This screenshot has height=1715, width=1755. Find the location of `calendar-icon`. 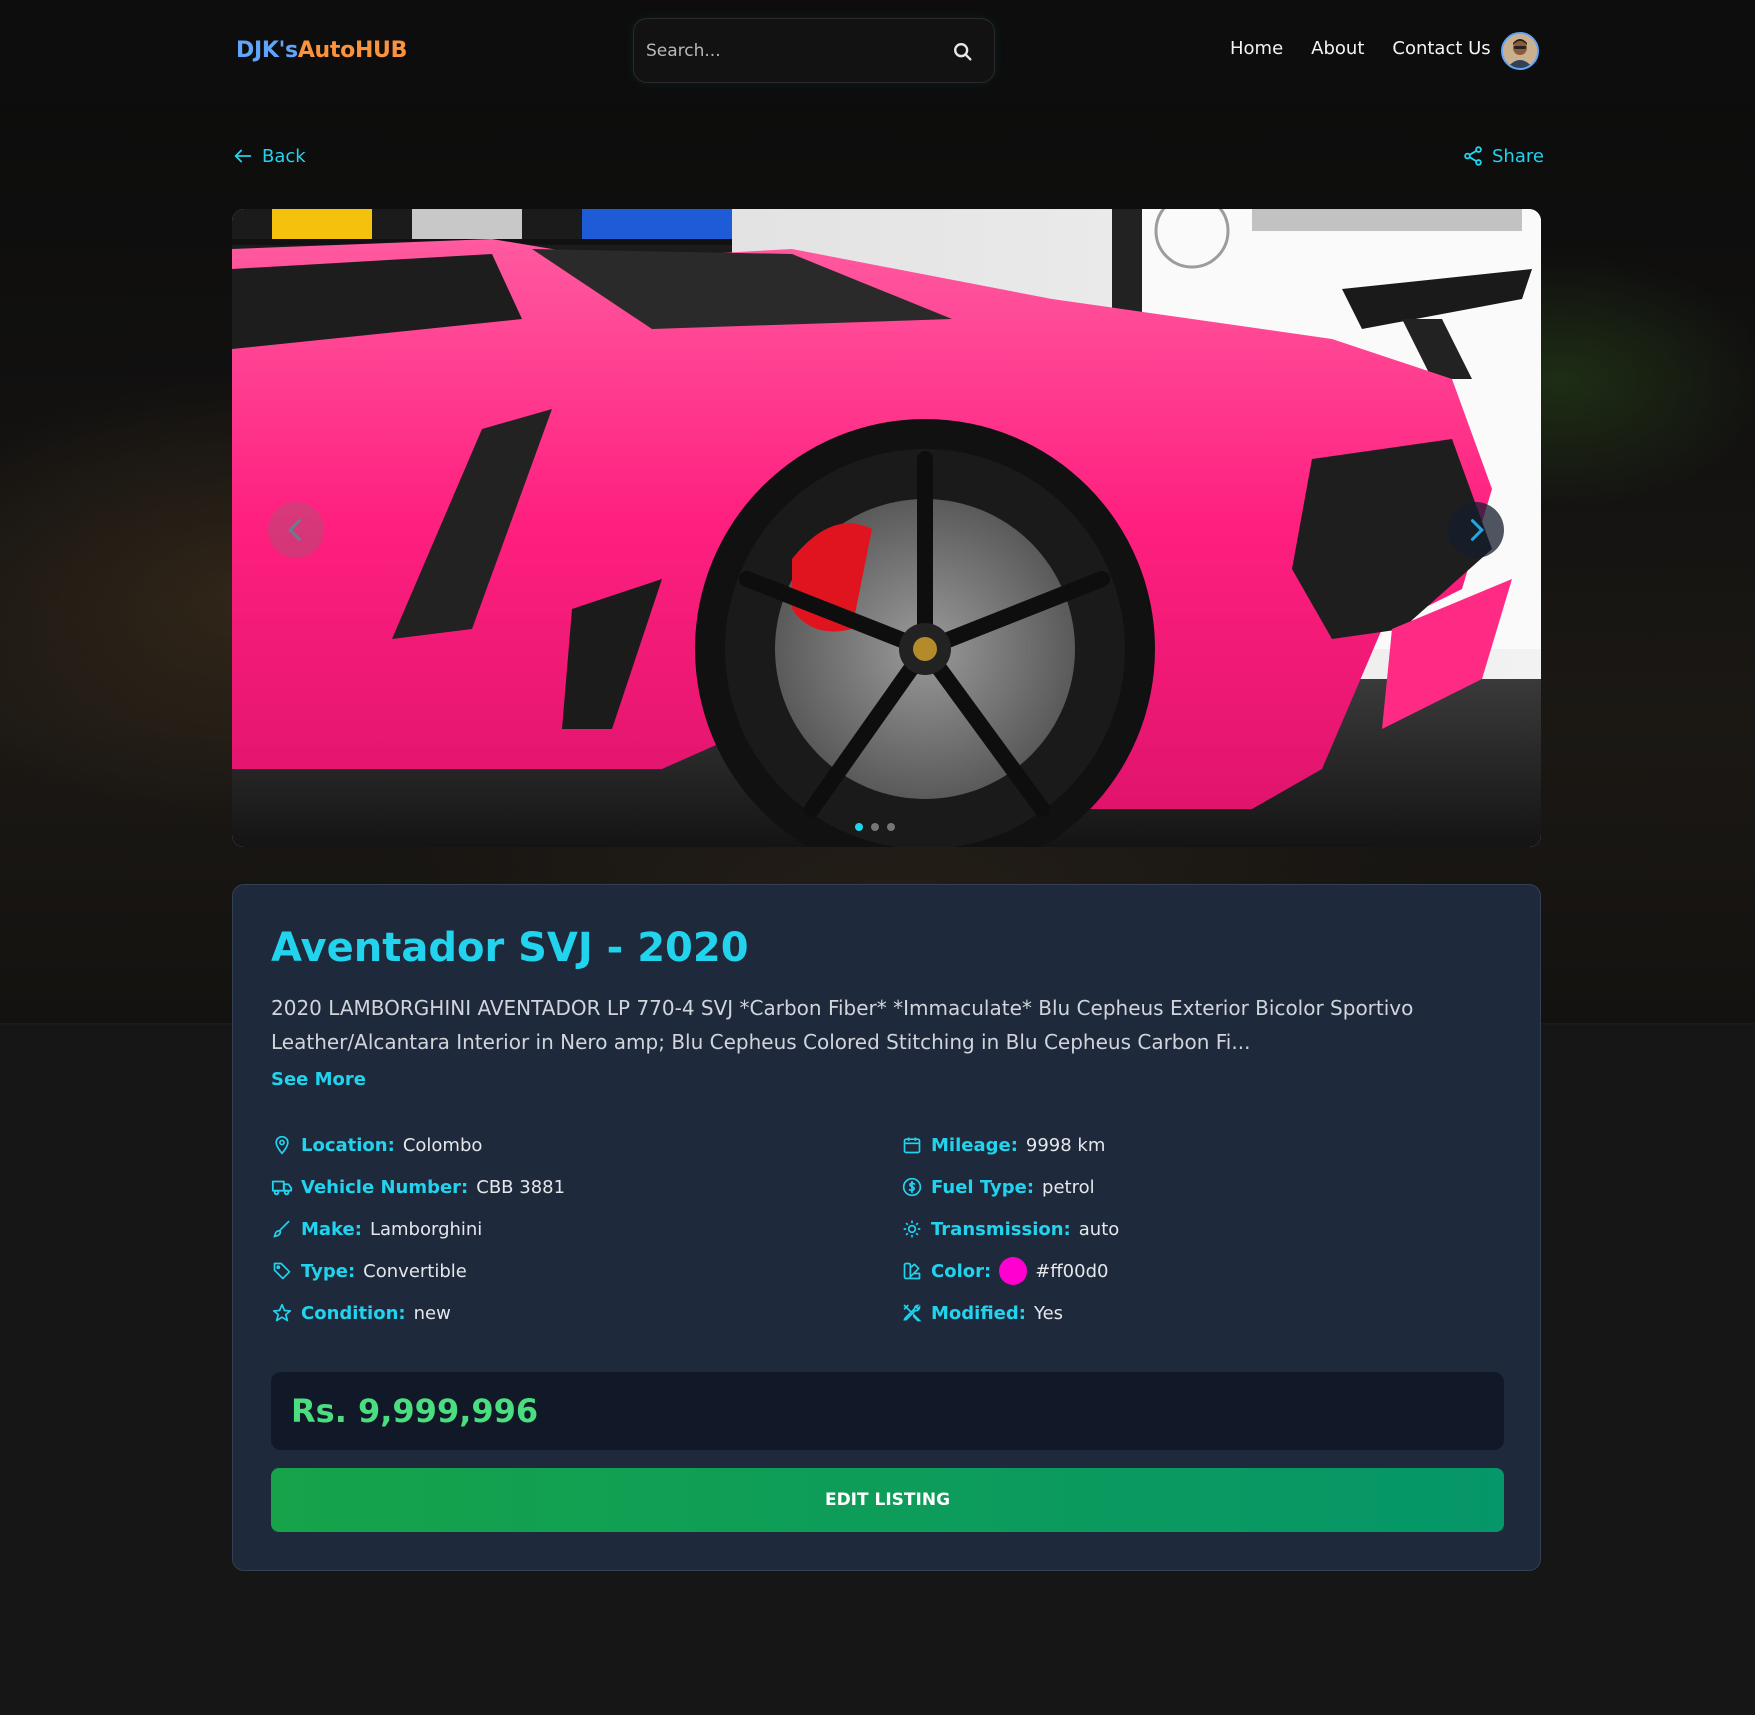

calendar-icon is located at coordinates (912, 1145).